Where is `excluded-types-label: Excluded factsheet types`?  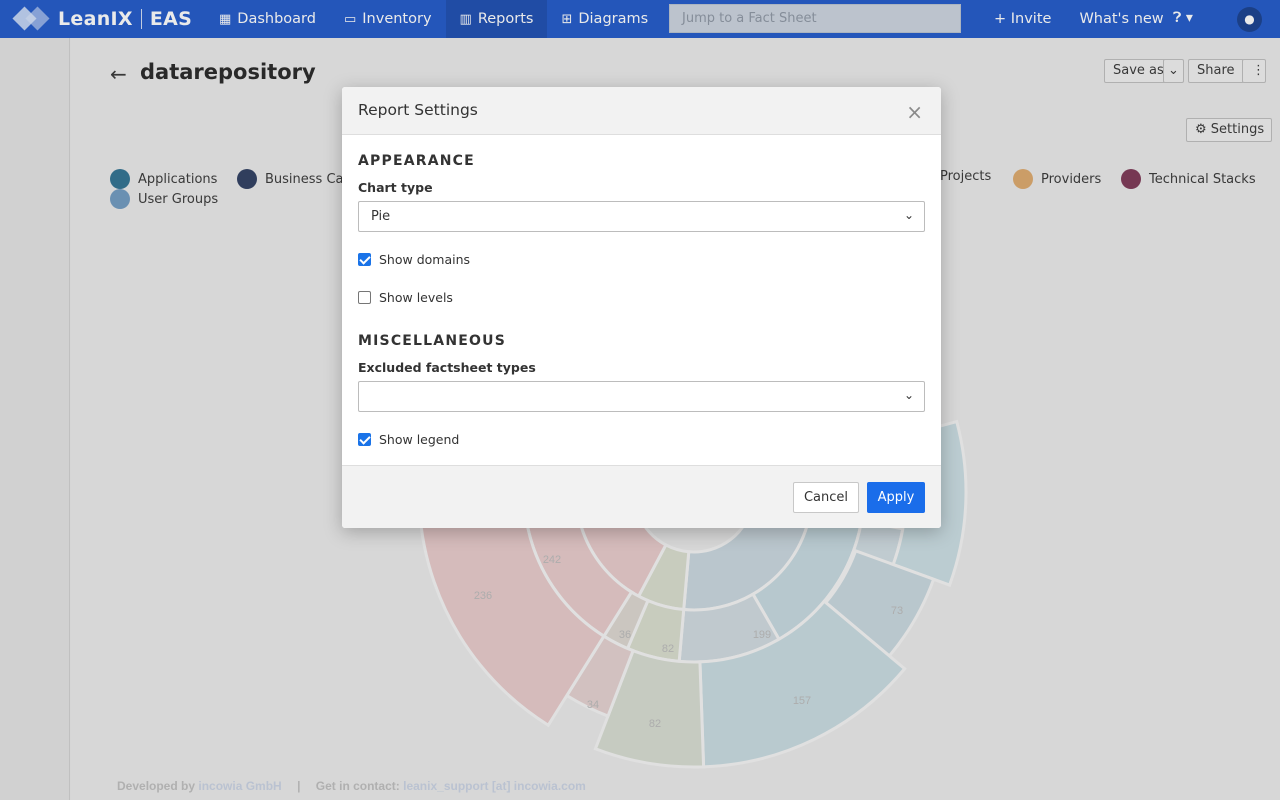
excluded-types-label: Excluded factsheet types is located at coordinates (447, 367).